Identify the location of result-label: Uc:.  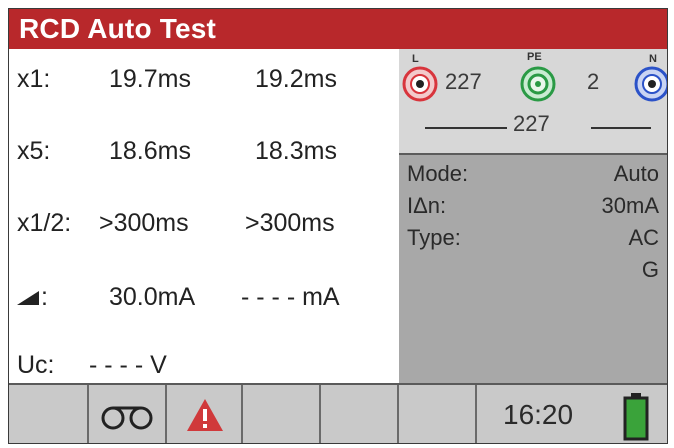
(36, 365).